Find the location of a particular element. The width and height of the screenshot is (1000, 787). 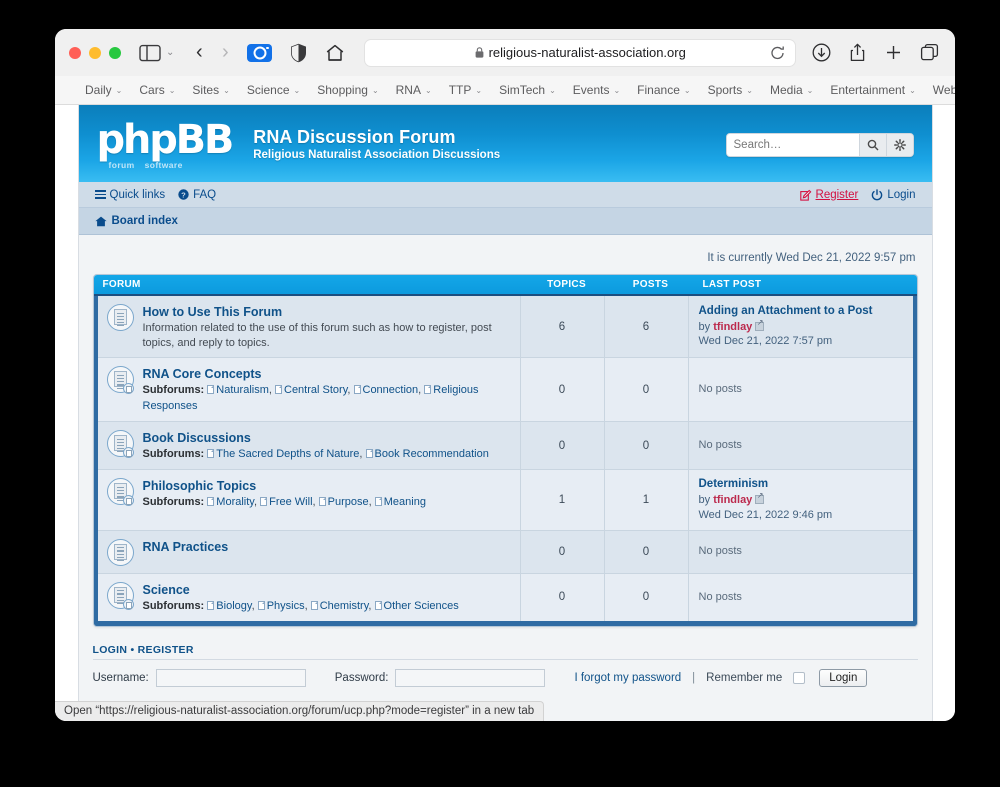

advanced-search-button is located at coordinates (899, 145).